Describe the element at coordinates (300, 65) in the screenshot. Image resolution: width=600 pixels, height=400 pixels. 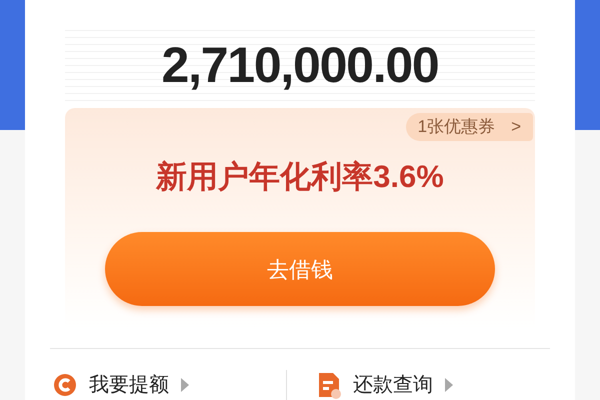
I see `loan-amount: 2,710,000.00` at that location.